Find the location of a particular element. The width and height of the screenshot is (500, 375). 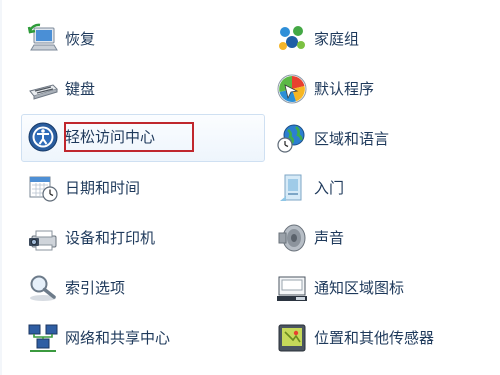

item-keyboard-label: 键盘 is located at coordinates (80, 89).